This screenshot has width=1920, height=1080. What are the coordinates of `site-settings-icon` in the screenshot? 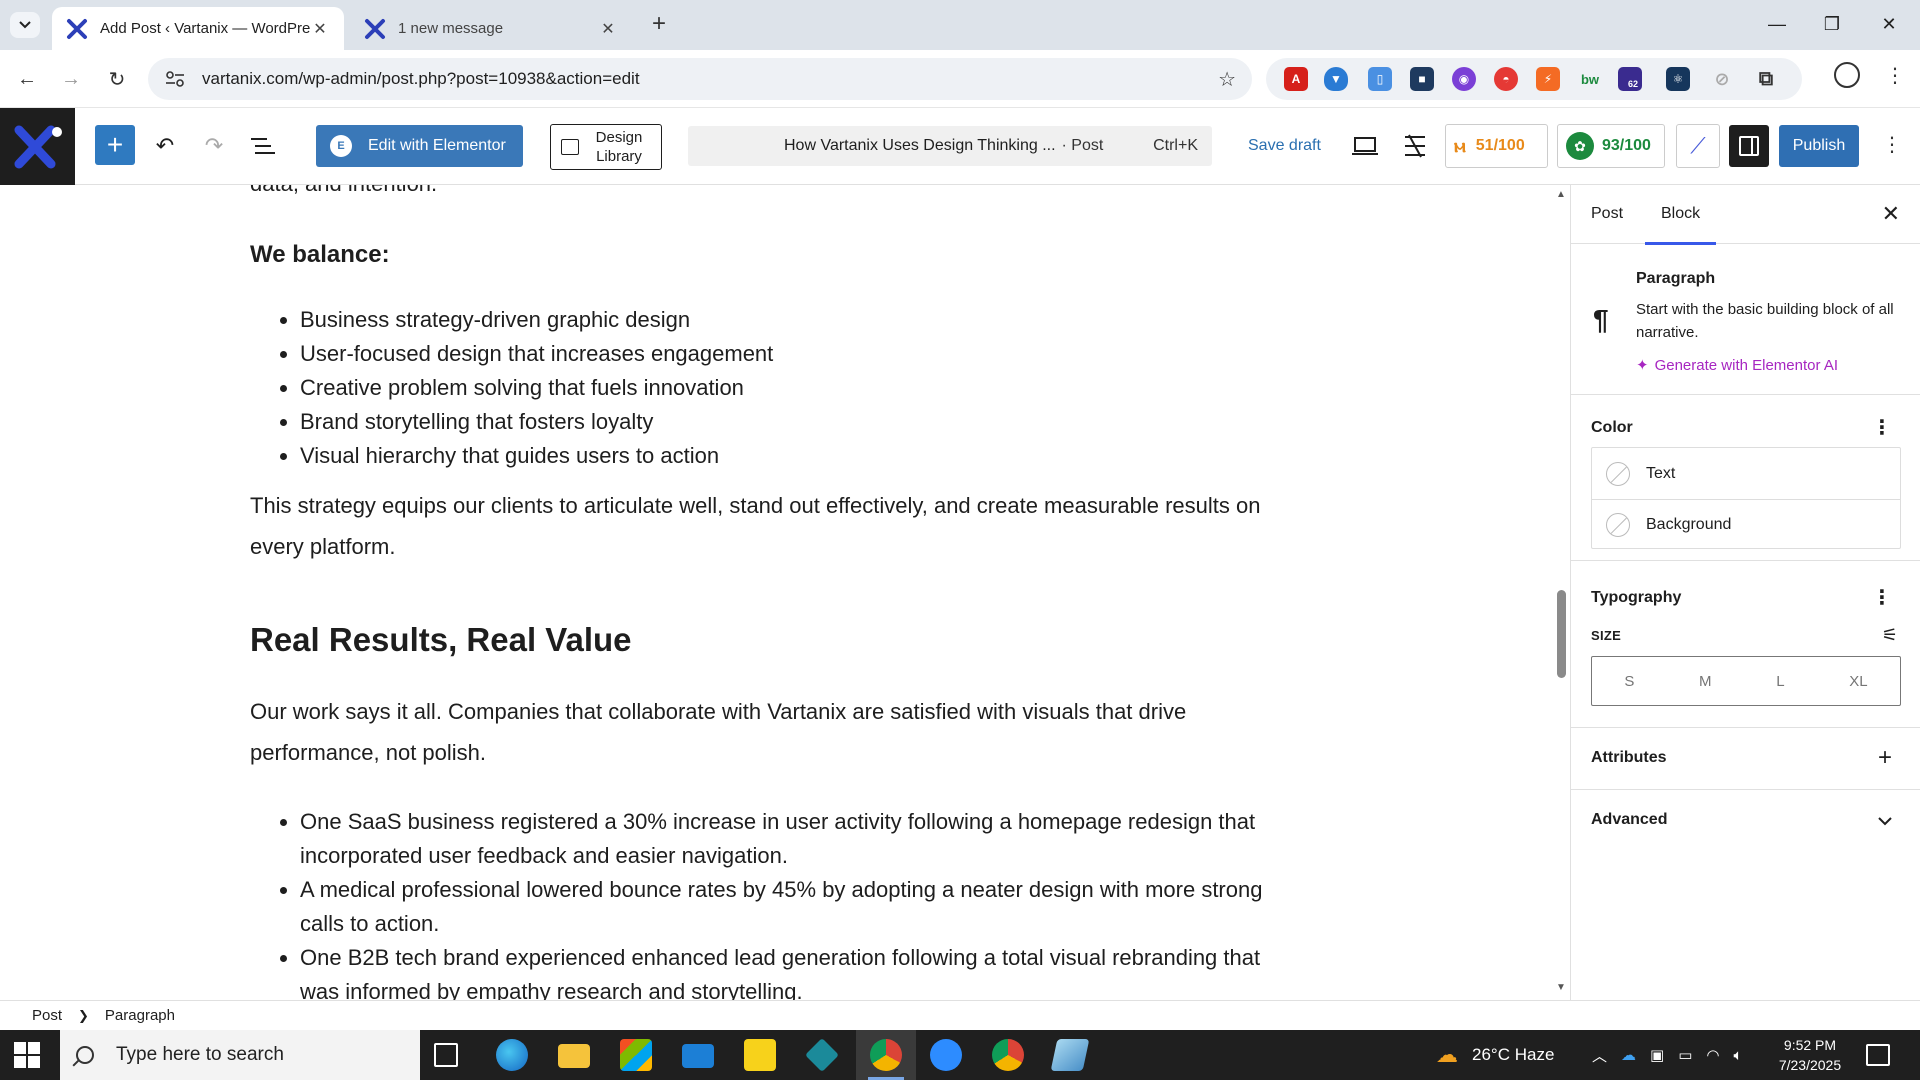 It's located at (175, 79).